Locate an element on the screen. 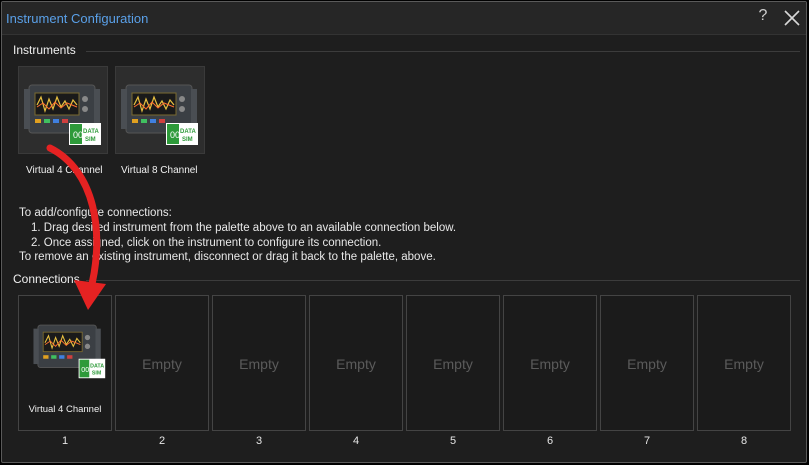 The image size is (809, 465). connections-heading: Connections is located at coordinates (46, 279).